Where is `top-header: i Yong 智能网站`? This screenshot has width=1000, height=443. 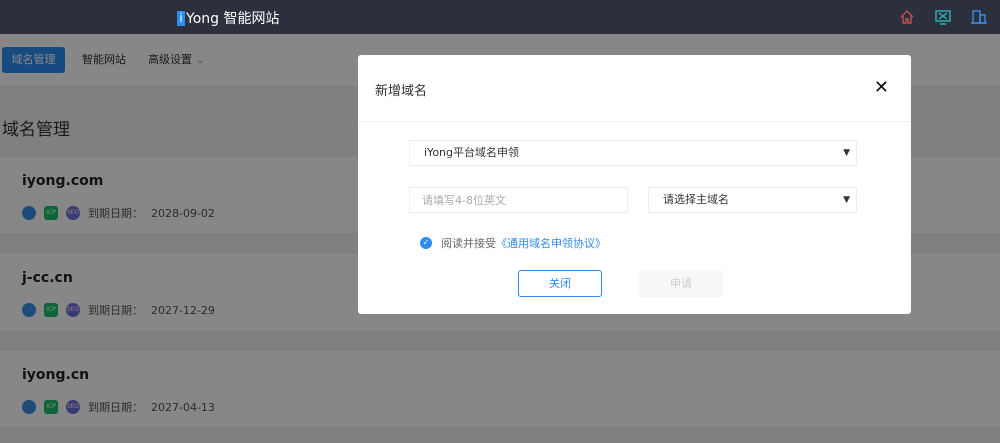
top-header: i Yong 智能网站 is located at coordinates (500, 17).